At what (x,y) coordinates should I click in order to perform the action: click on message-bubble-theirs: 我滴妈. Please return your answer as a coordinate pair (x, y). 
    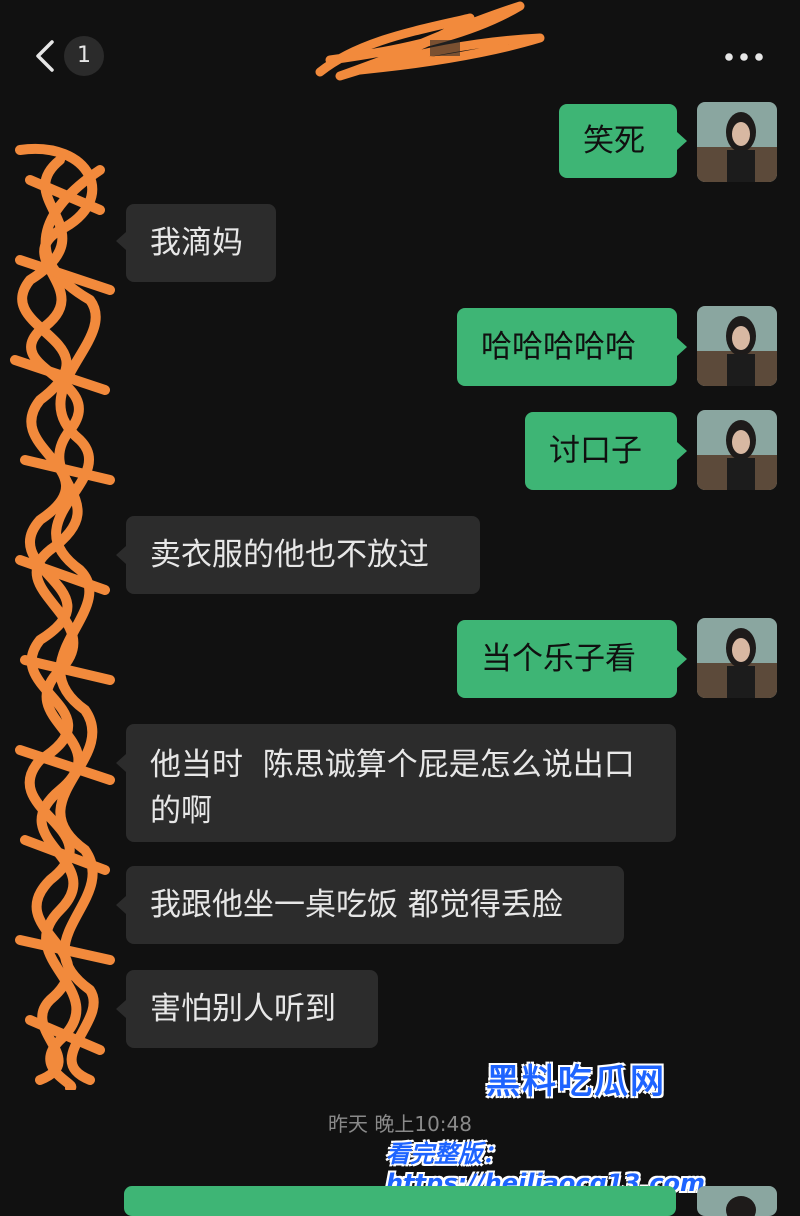
    Looking at the image, I should click on (201, 243).